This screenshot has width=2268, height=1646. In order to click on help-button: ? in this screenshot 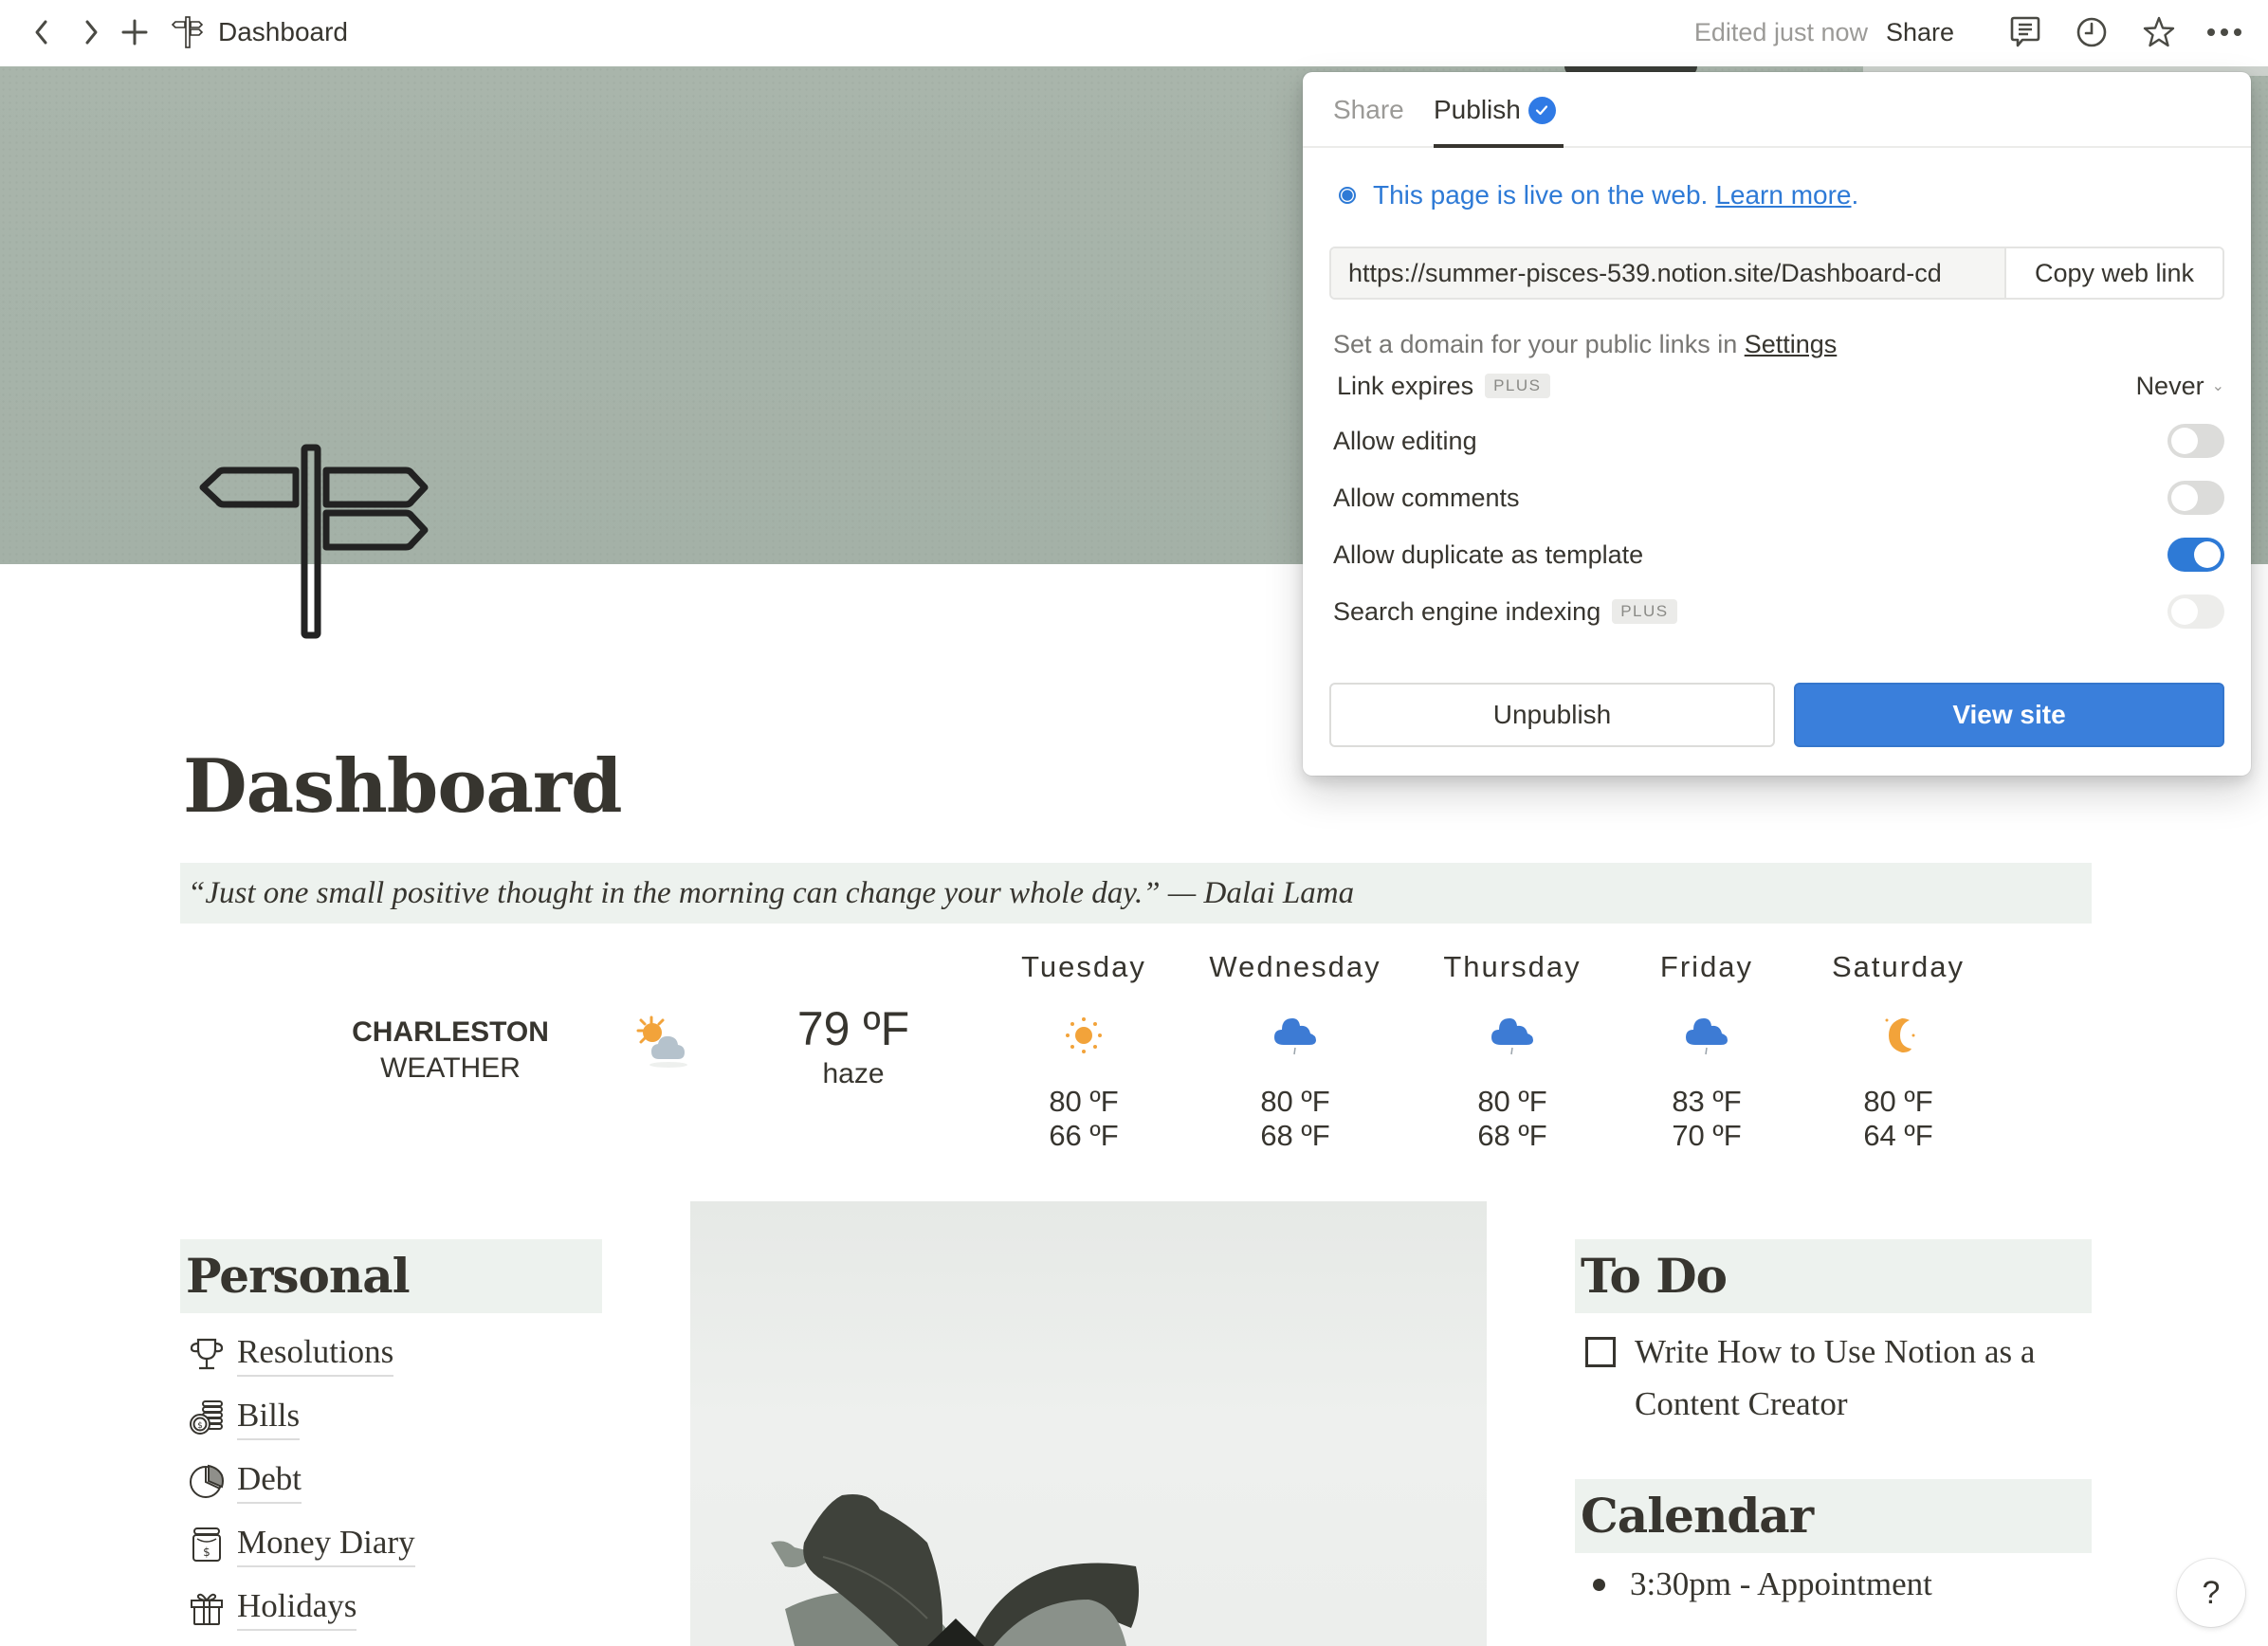, I will do `click(2211, 1593)`.